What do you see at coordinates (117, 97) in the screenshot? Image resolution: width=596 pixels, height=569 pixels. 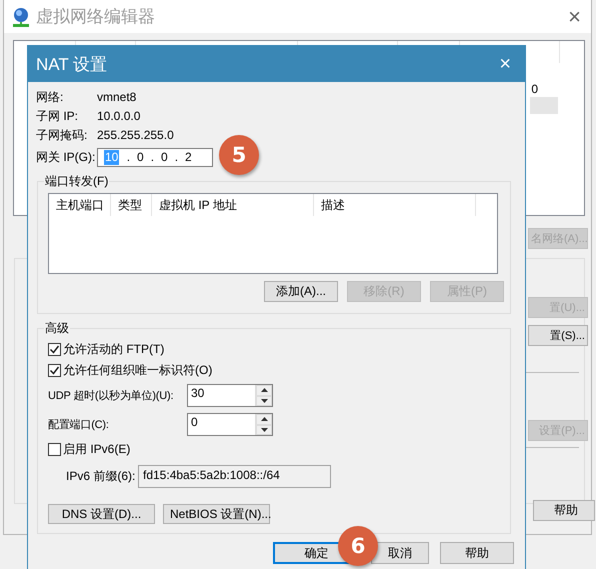 I see `field-value: vmnet8` at bounding box center [117, 97].